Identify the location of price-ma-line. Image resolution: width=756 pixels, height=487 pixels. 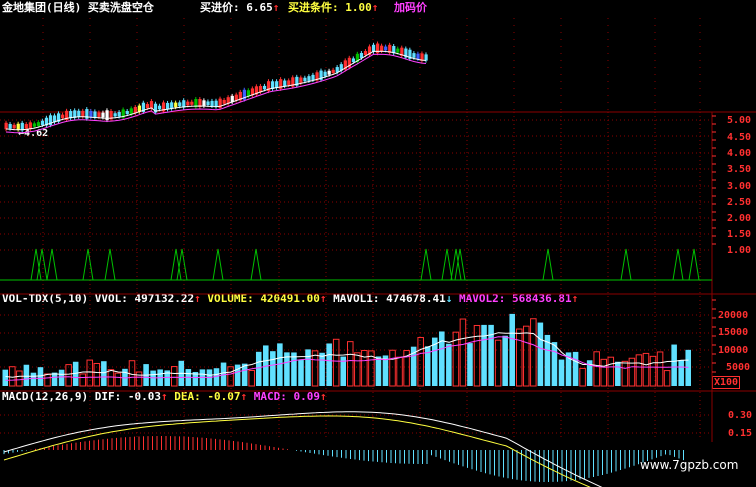
(216, 90).